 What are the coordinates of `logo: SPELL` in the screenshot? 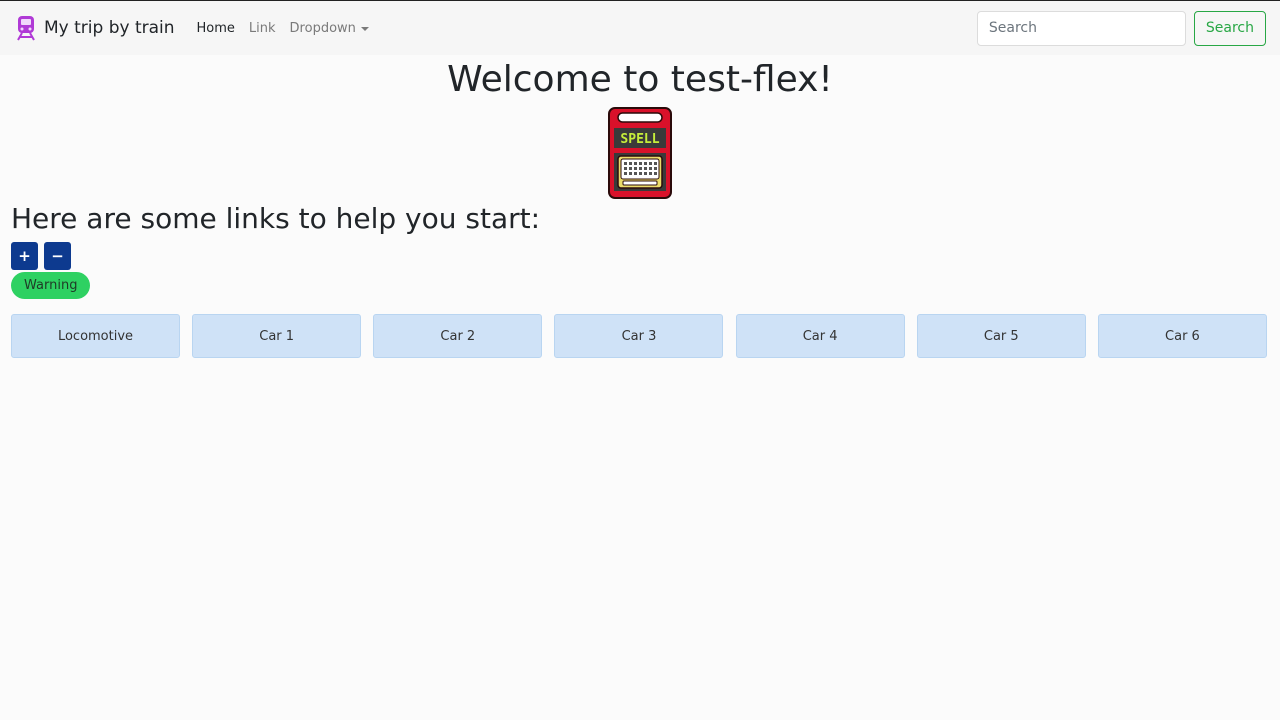 It's located at (640, 152).